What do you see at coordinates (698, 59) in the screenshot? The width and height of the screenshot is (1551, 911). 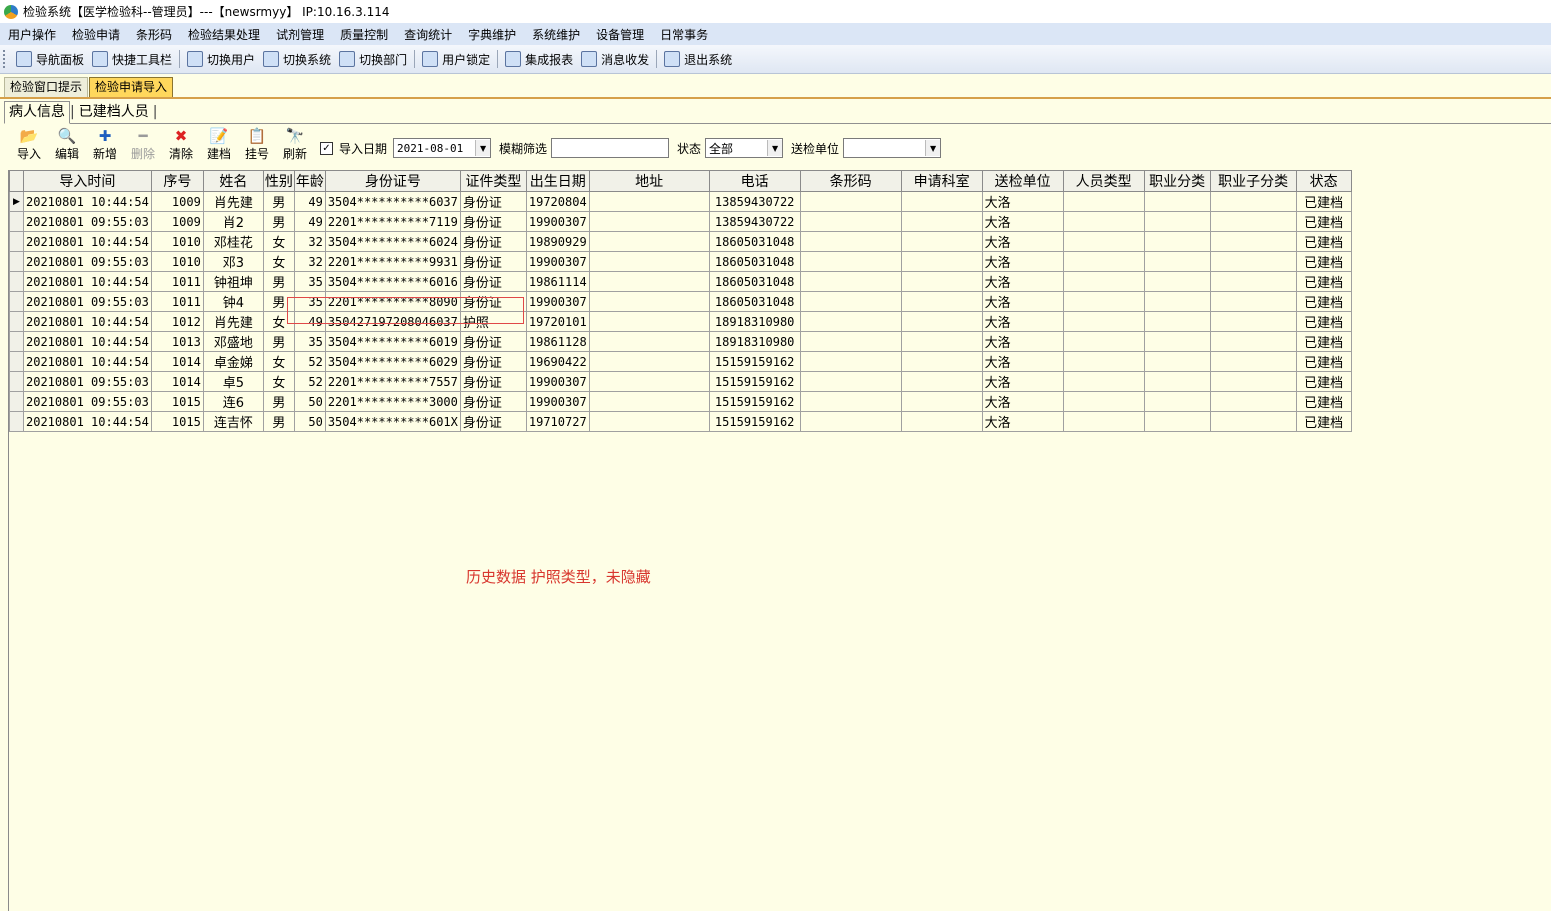 I see `toolbar-button-exit: 退出系统` at bounding box center [698, 59].